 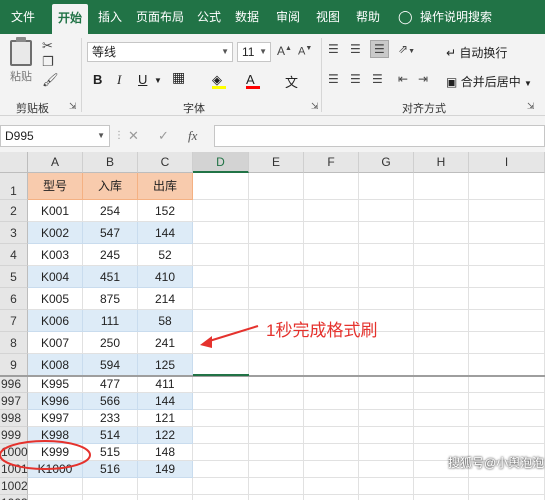 I want to click on table-cell: 245, so click(x=110, y=255).